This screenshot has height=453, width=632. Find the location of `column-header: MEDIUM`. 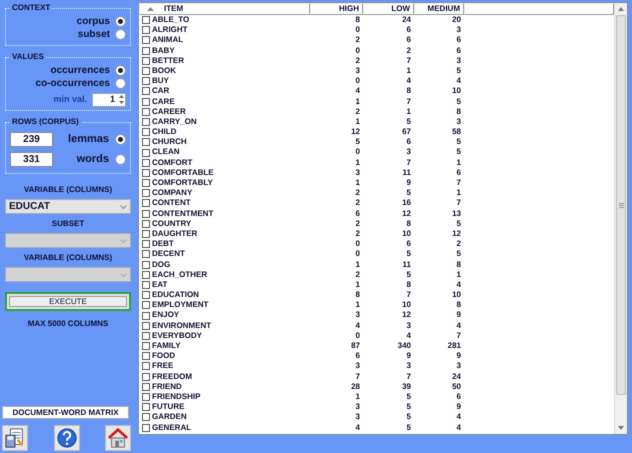

column-header: MEDIUM is located at coordinates (439, 9).